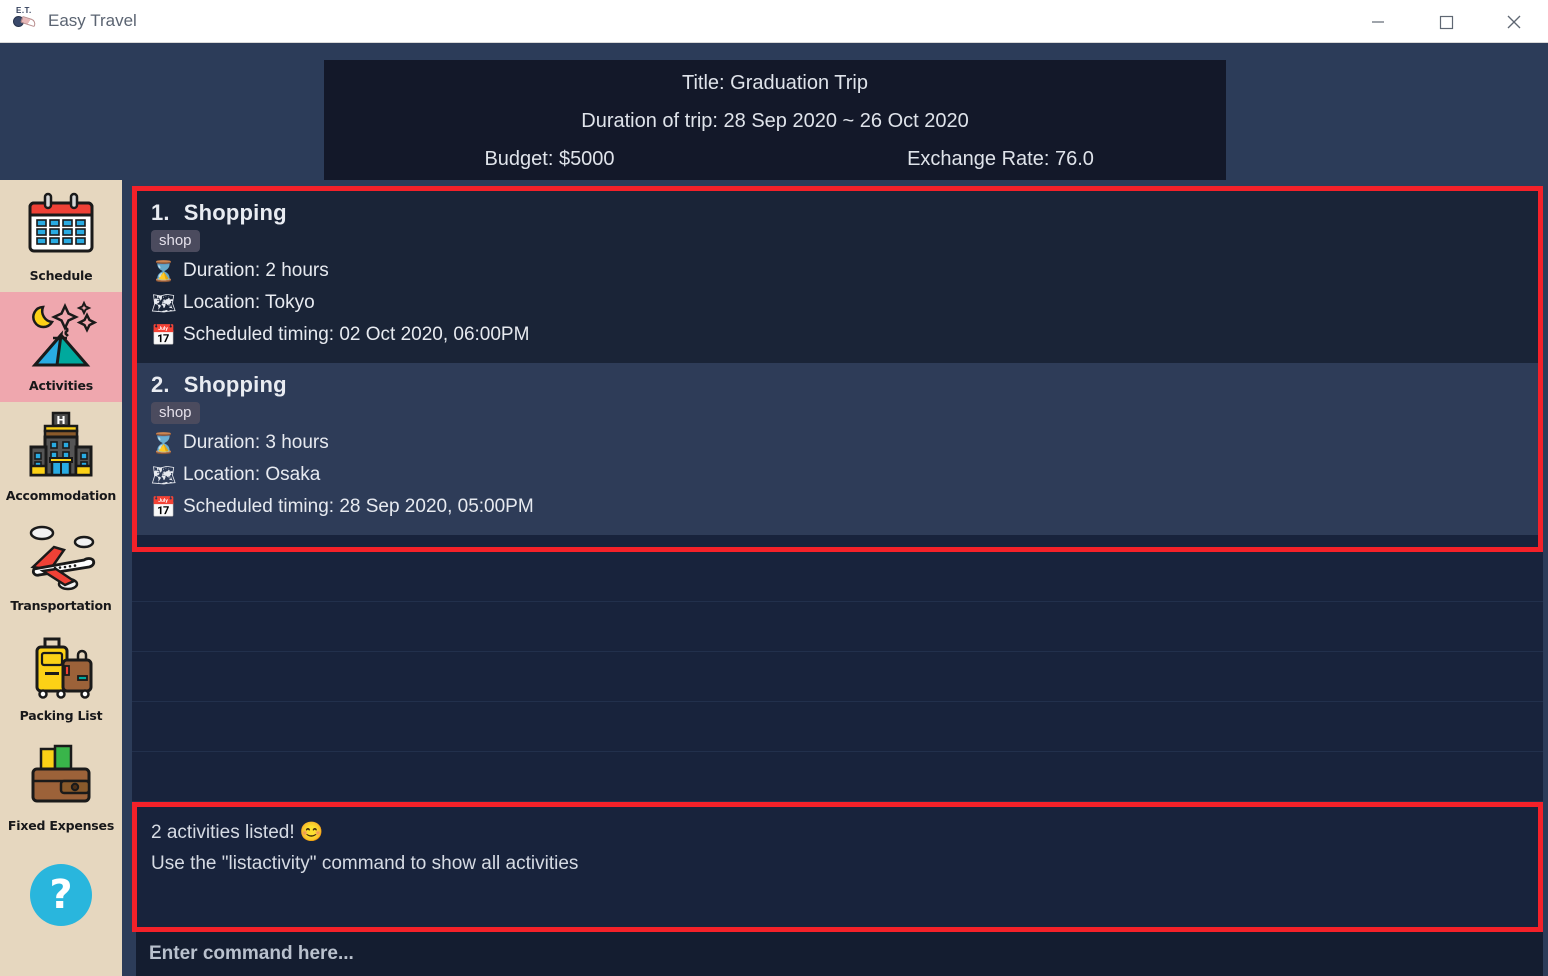 The image size is (1548, 976). I want to click on minimize-icon, so click(1378, 21).